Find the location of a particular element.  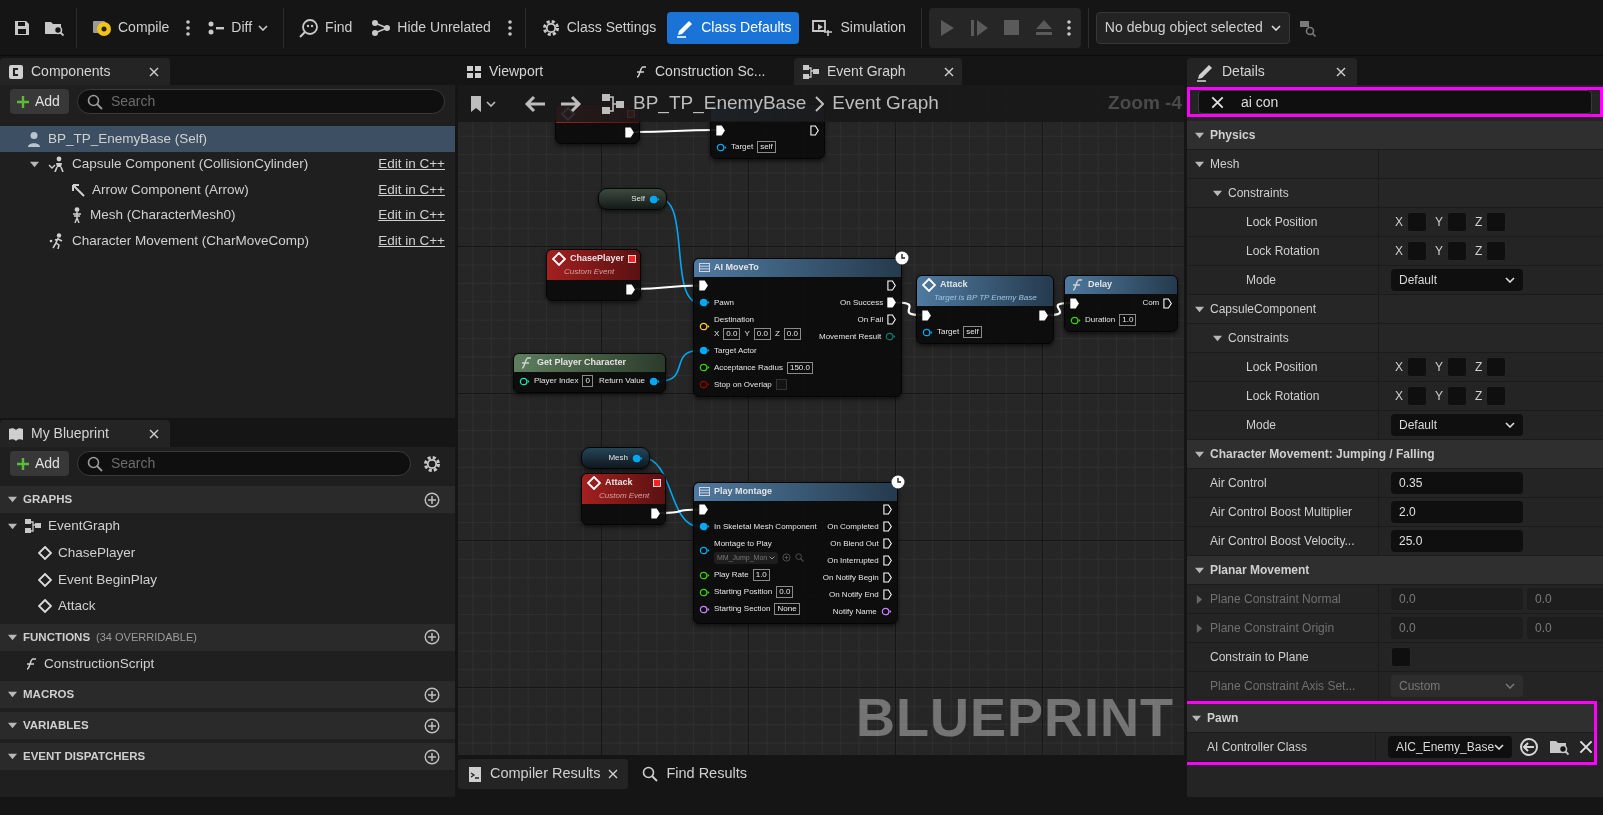

tree-item: EventGraph is located at coordinates (227, 526).